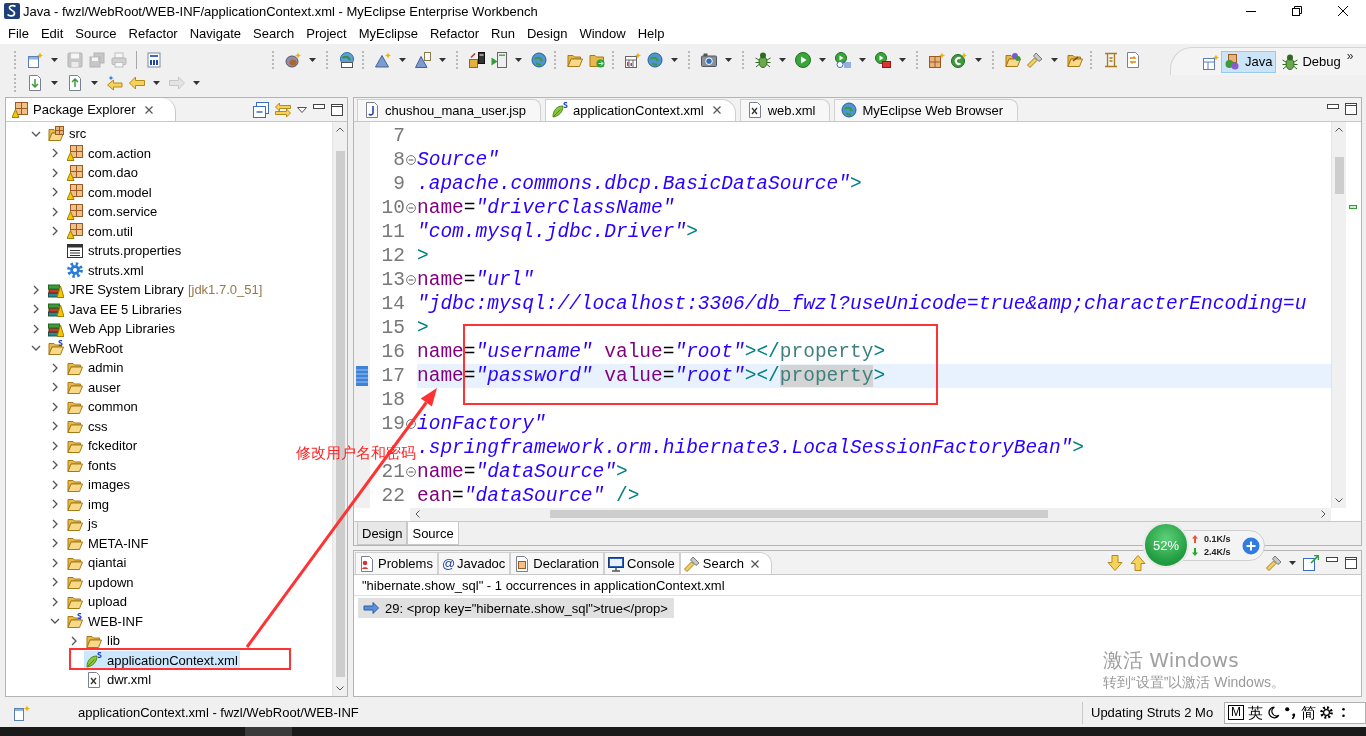 This screenshot has height=736, width=1366. What do you see at coordinates (162, 660) in the screenshot?
I see `tree-item: applicationContext.xml` at bounding box center [162, 660].